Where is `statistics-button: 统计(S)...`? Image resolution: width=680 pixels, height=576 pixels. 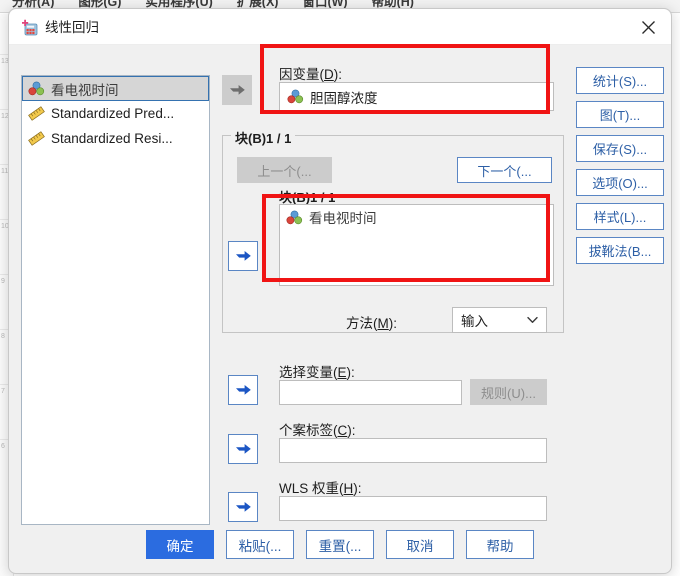
statistics-button: 统计(S)... is located at coordinates (620, 80).